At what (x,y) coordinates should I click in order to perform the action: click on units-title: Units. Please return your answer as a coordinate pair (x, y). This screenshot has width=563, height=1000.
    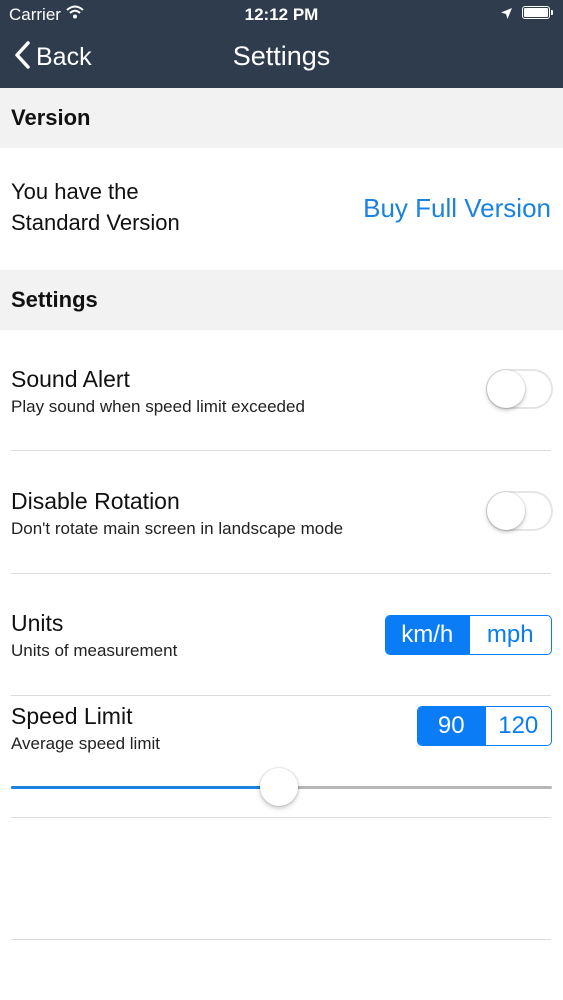
    Looking at the image, I should click on (37, 623).